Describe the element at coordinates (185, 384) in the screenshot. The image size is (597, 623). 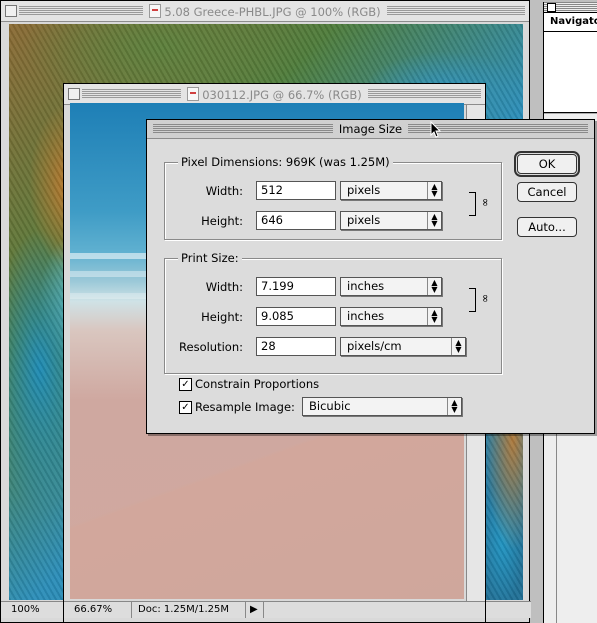
I see `constrain-proportions-checkbox: ✓` at that location.